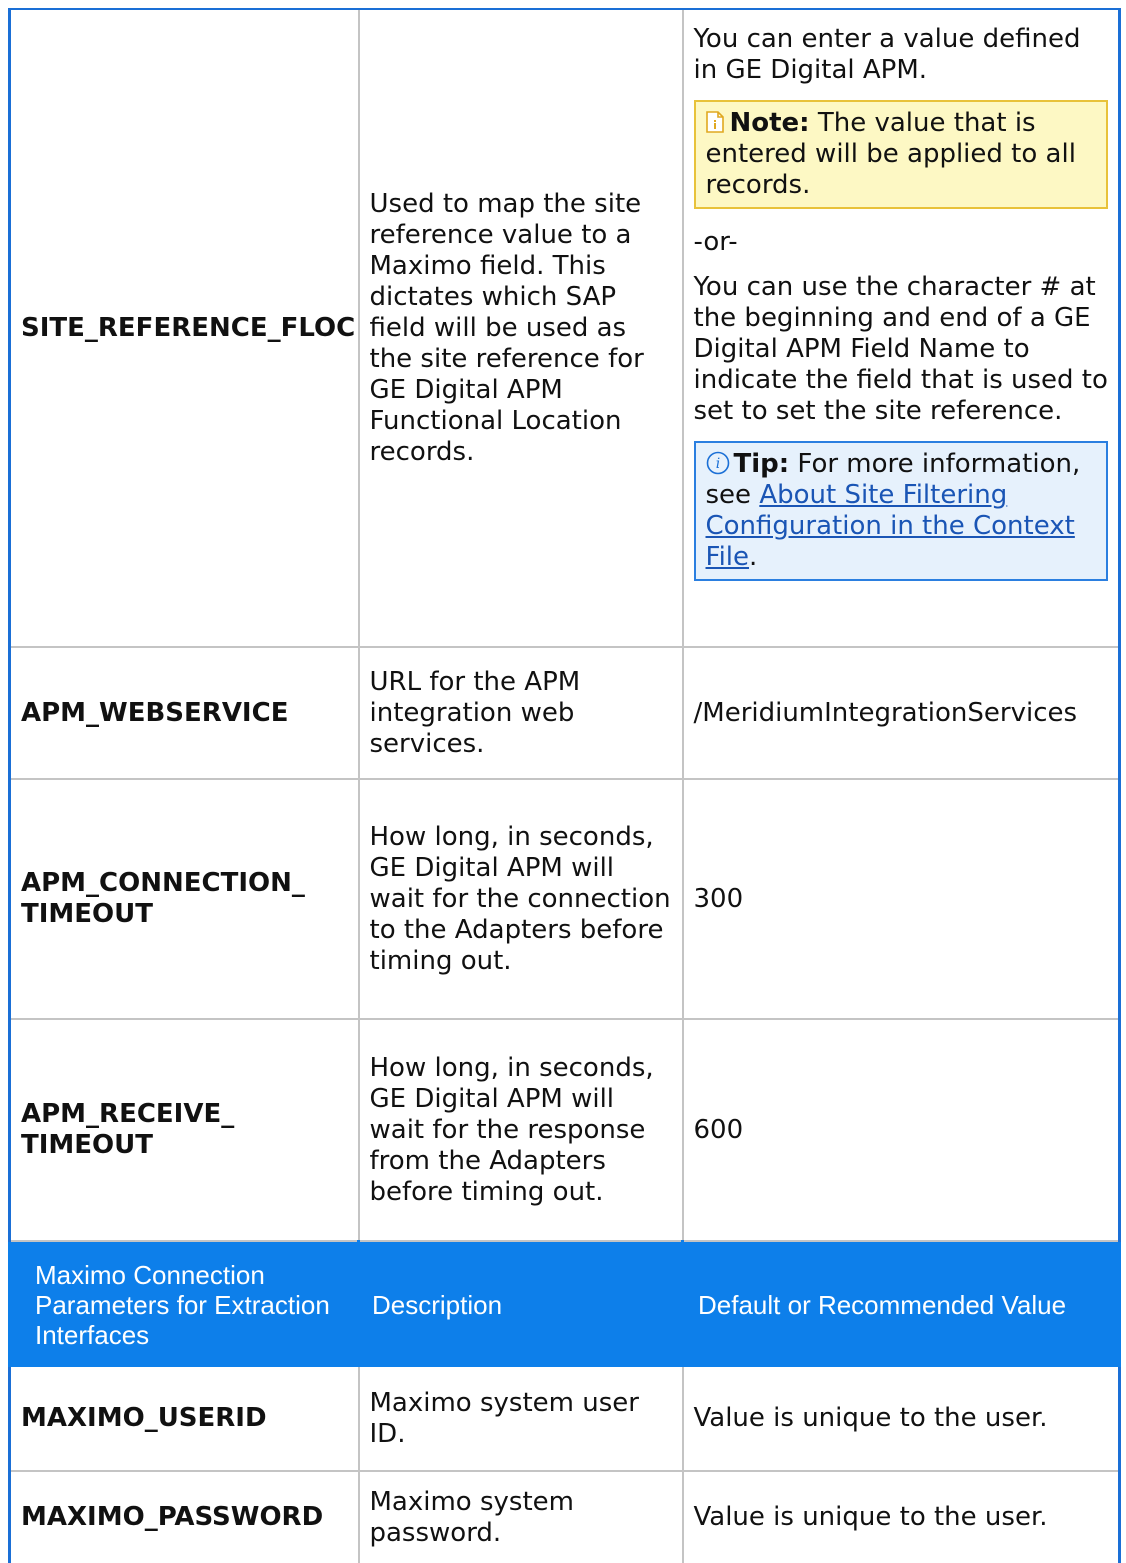 The image size is (1126, 1563). What do you see at coordinates (769, 123) in the screenshot?
I see `note-label: Note:` at bounding box center [769, 123].